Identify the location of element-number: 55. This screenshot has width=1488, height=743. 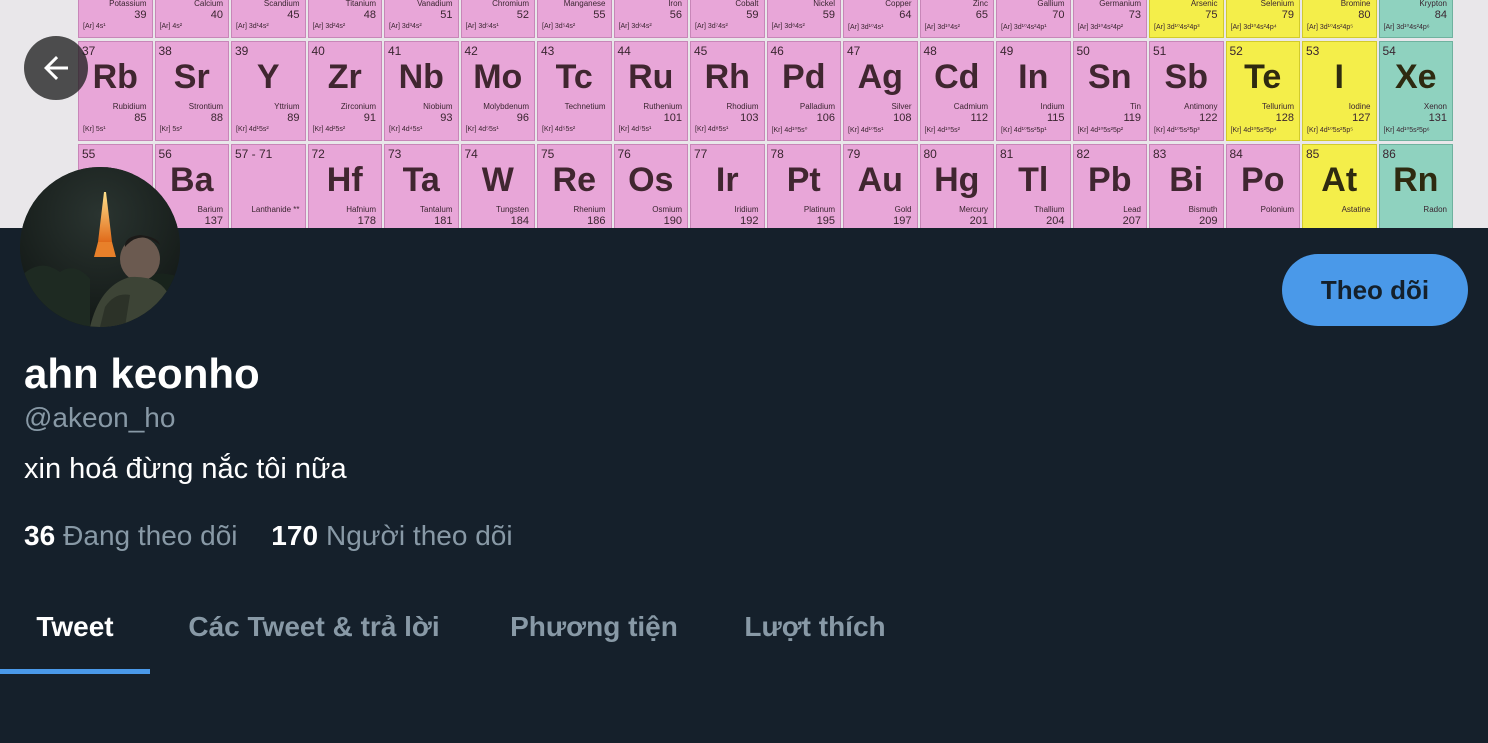
(89, 154).